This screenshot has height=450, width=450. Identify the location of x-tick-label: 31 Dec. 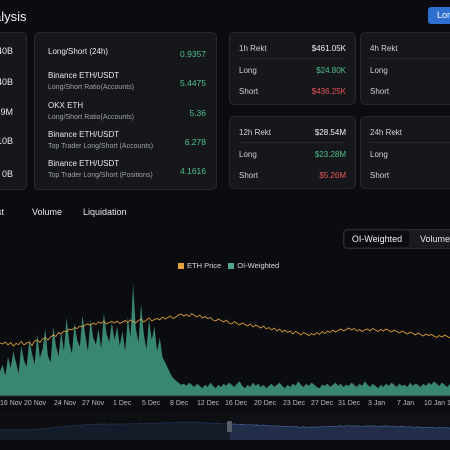
(349, 403).